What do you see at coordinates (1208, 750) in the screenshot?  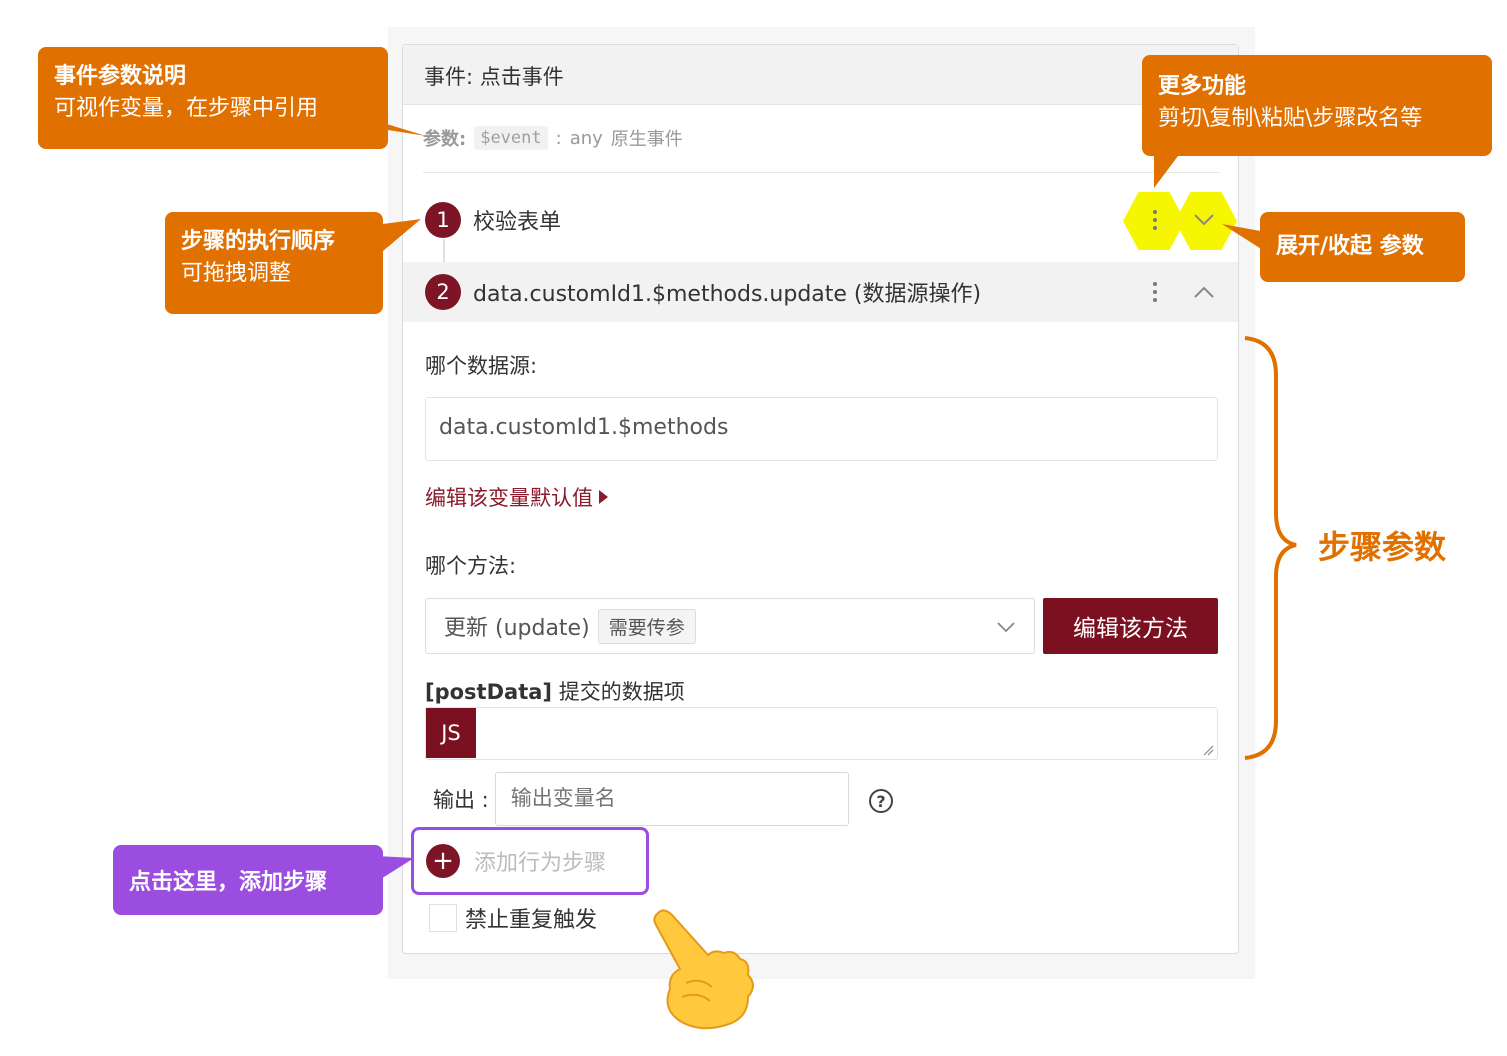 I see `resize-grip-icon` at bounding box center [1208, 750].